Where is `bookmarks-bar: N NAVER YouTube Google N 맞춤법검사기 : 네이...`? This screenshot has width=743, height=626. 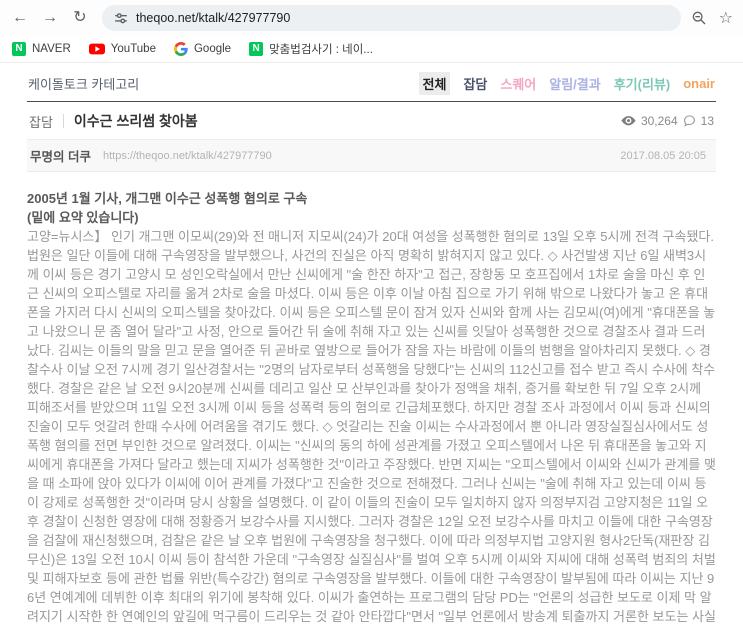
bookmarks-bar: N NAVER YouTube Google N 맞춤법검사기 : 네이... is located at coordinates (371, 49).